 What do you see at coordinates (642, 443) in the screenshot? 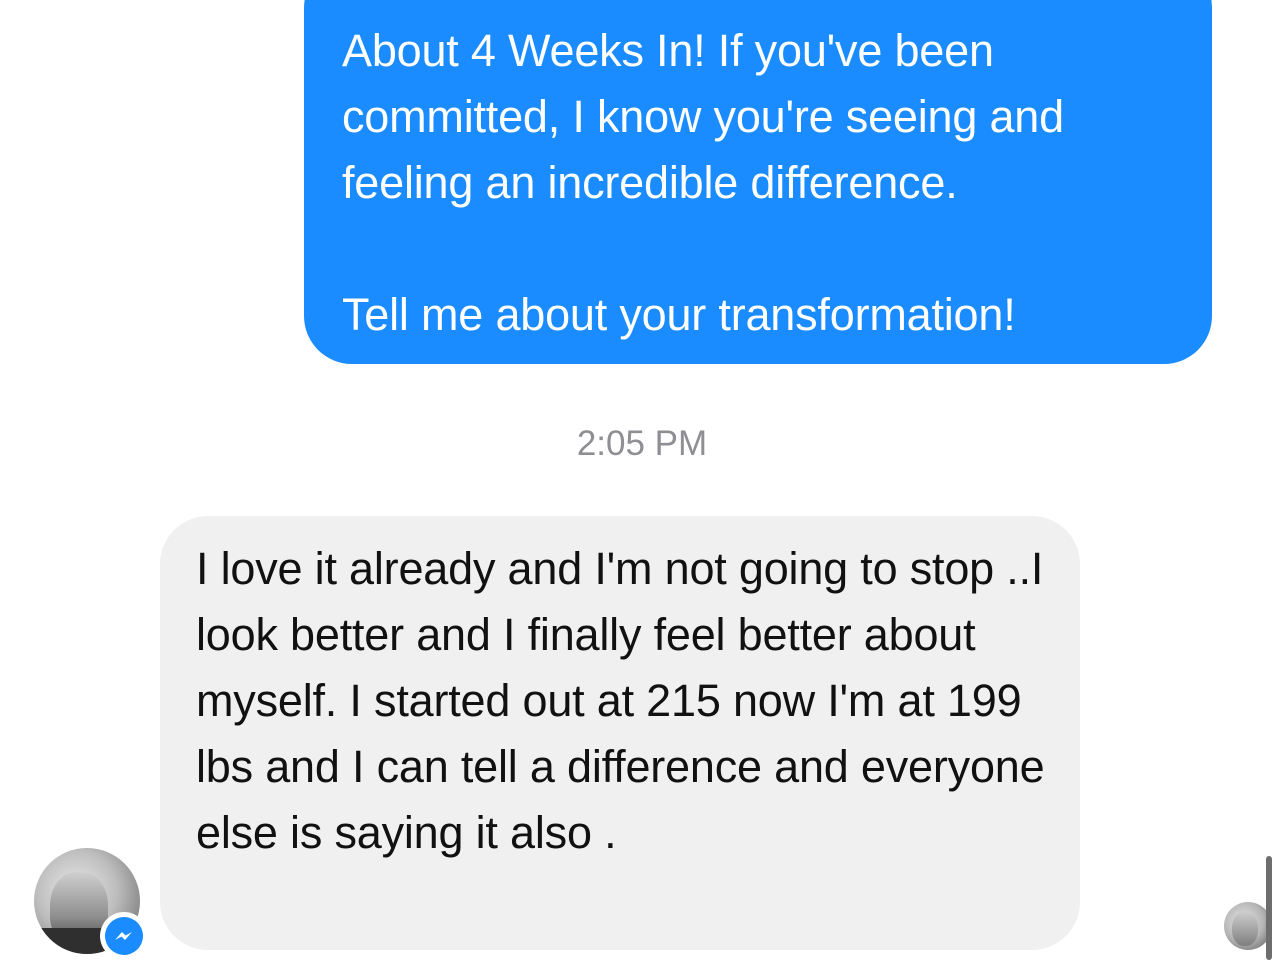
I see `message-timestamp: 2:05 PM` at bounding box center [642, 443].